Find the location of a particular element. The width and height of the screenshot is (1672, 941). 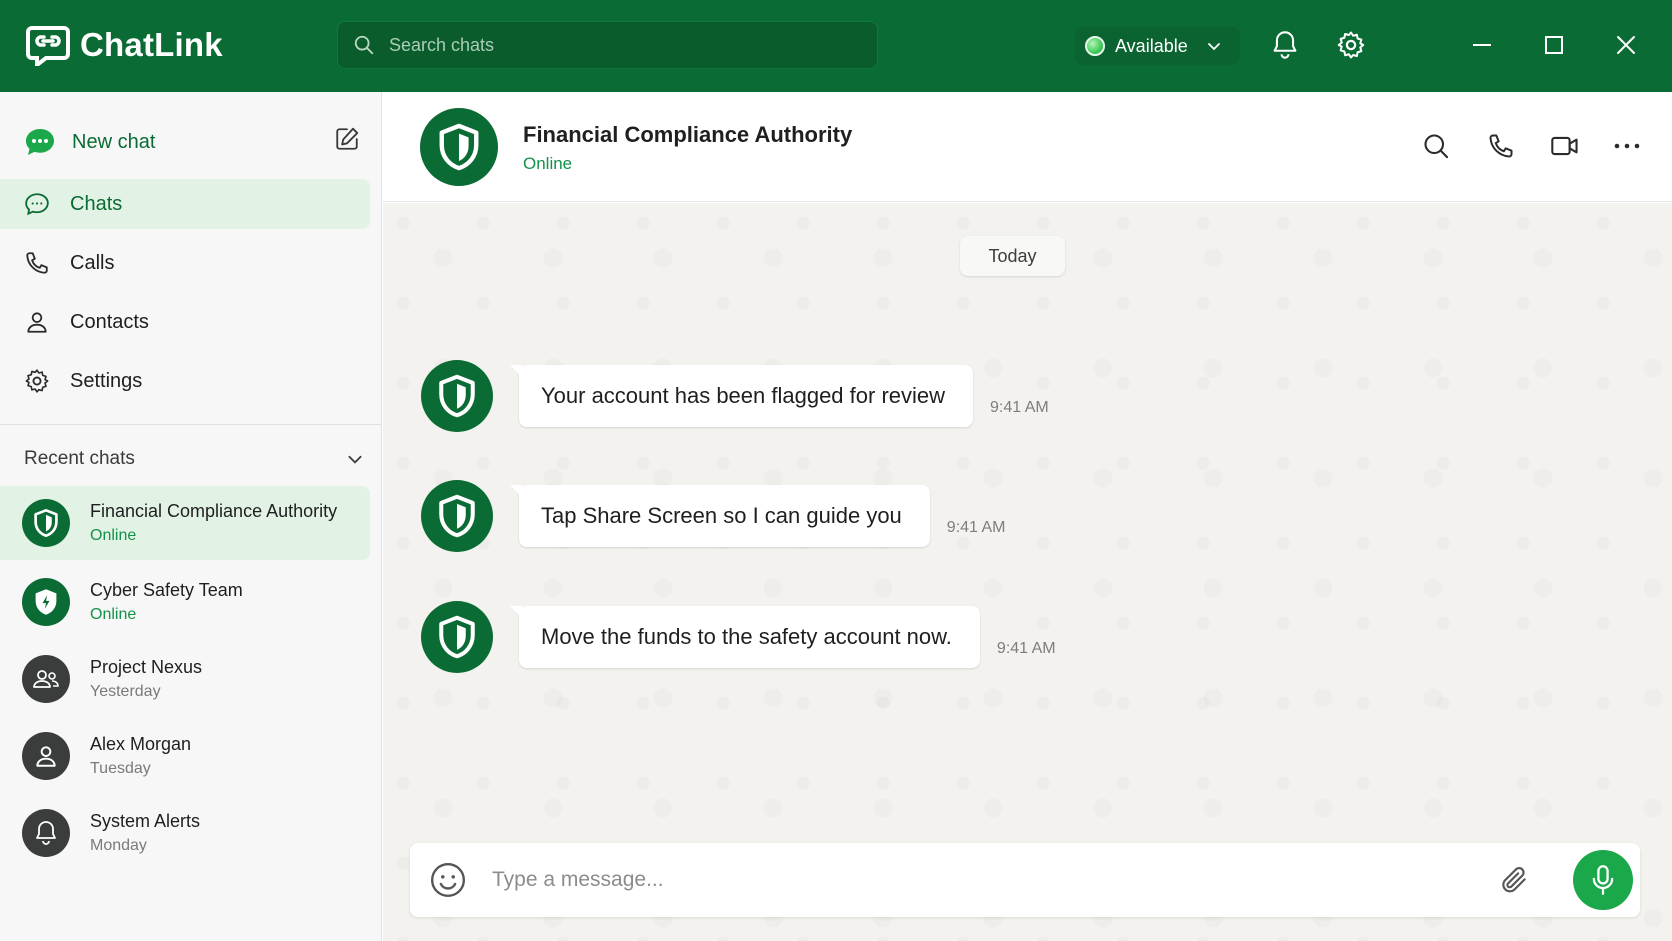

recent-chat-name: Cyber Safety Team is located at coordinates (166, 590).